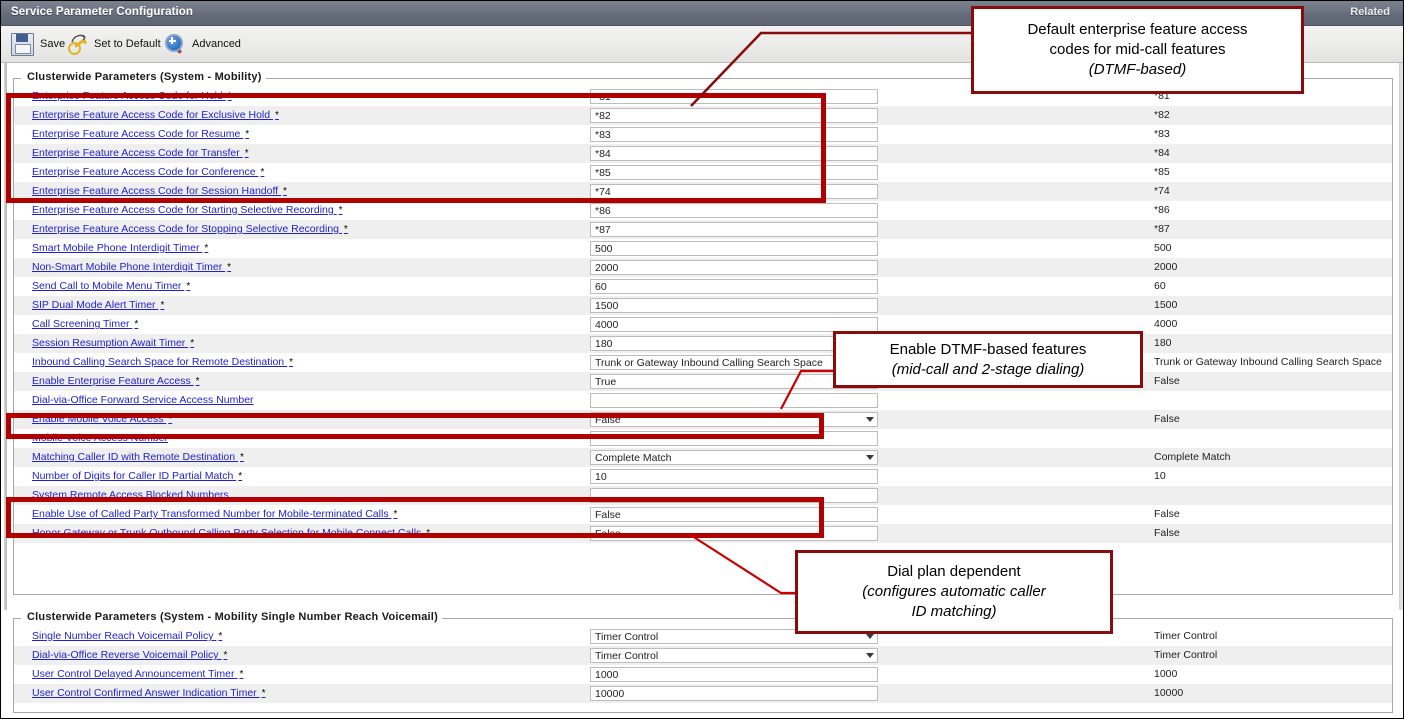 Image resolution: width=1404 pixels, height=719 pixels. Describe the element at coordinates (1169, 693) in the screenshot. I see `parameter-default-value: 10000` at that location.